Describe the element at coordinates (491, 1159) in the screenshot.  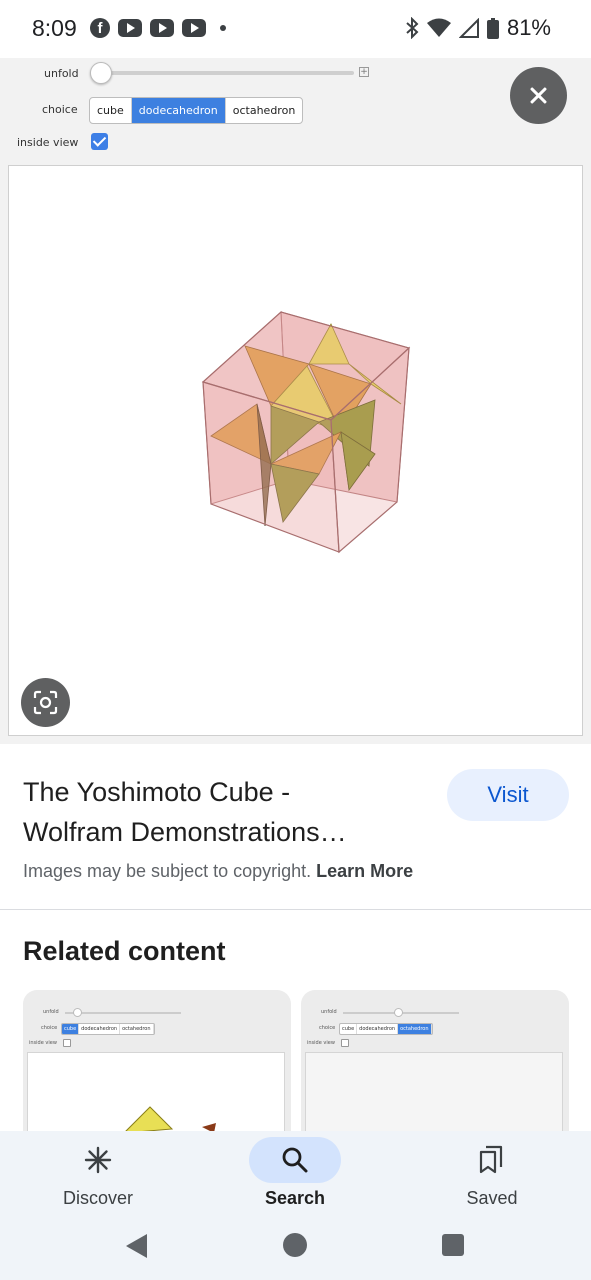
I see `bookmarks-icon` at that location.